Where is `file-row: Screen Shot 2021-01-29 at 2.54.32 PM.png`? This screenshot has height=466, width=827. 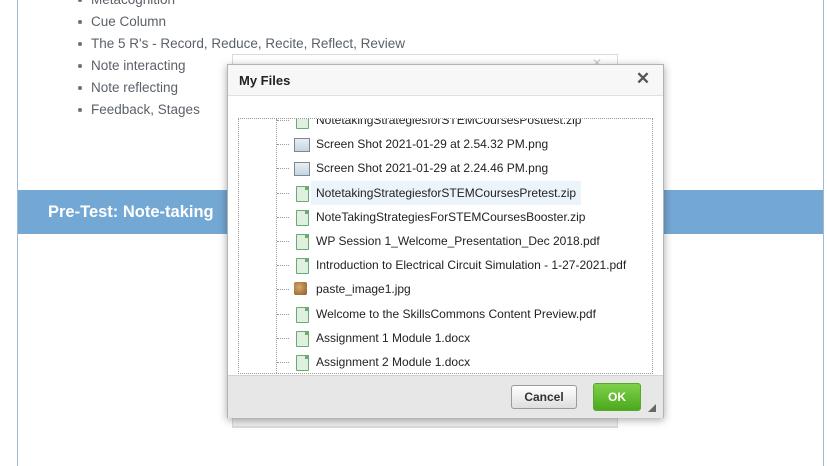
file-row: Screen Shot 2021-01-29 at 2.54.32 PM.png is located at coordinates (445, 144).